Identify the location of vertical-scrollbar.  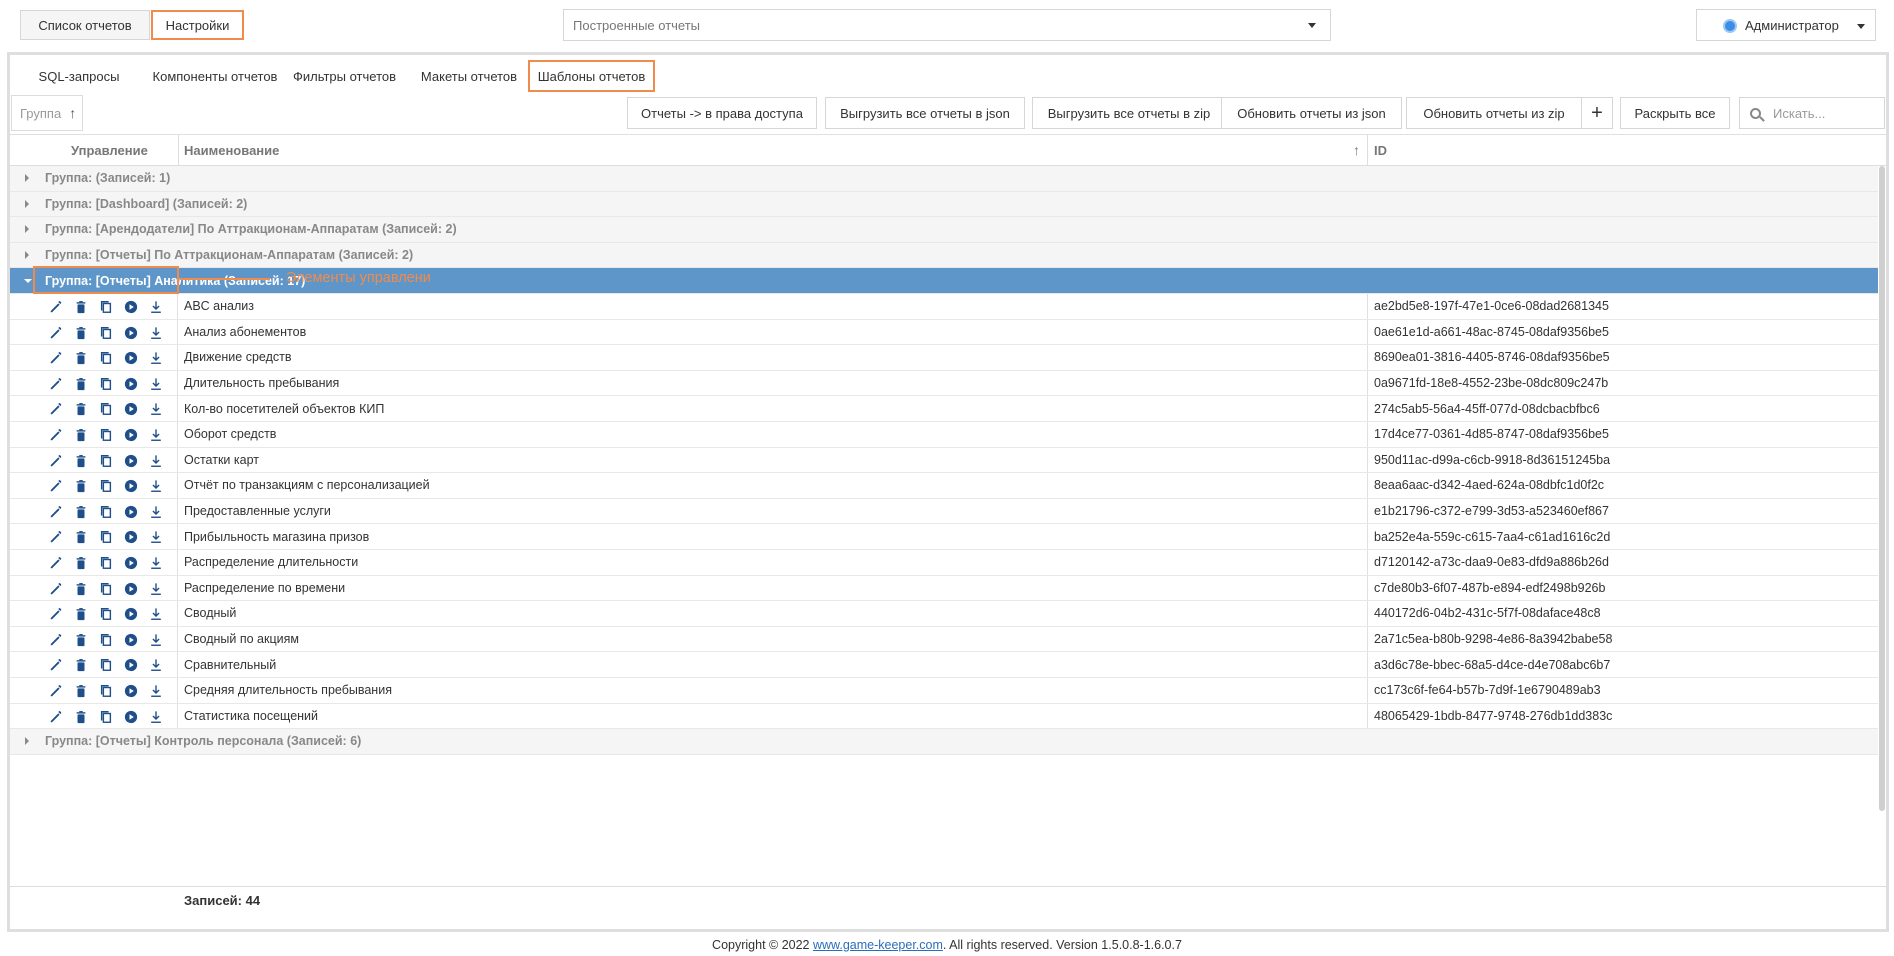
(1882, 488).